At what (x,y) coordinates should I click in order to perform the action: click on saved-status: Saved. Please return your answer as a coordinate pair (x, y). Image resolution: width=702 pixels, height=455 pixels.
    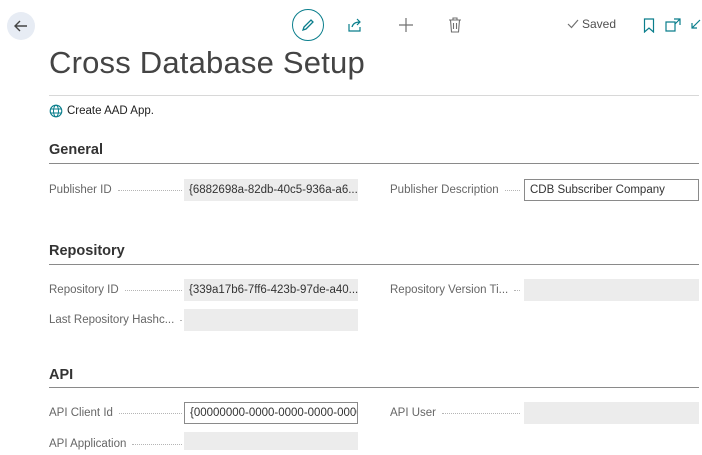
    Looking at the image, I should click on (591, 24).